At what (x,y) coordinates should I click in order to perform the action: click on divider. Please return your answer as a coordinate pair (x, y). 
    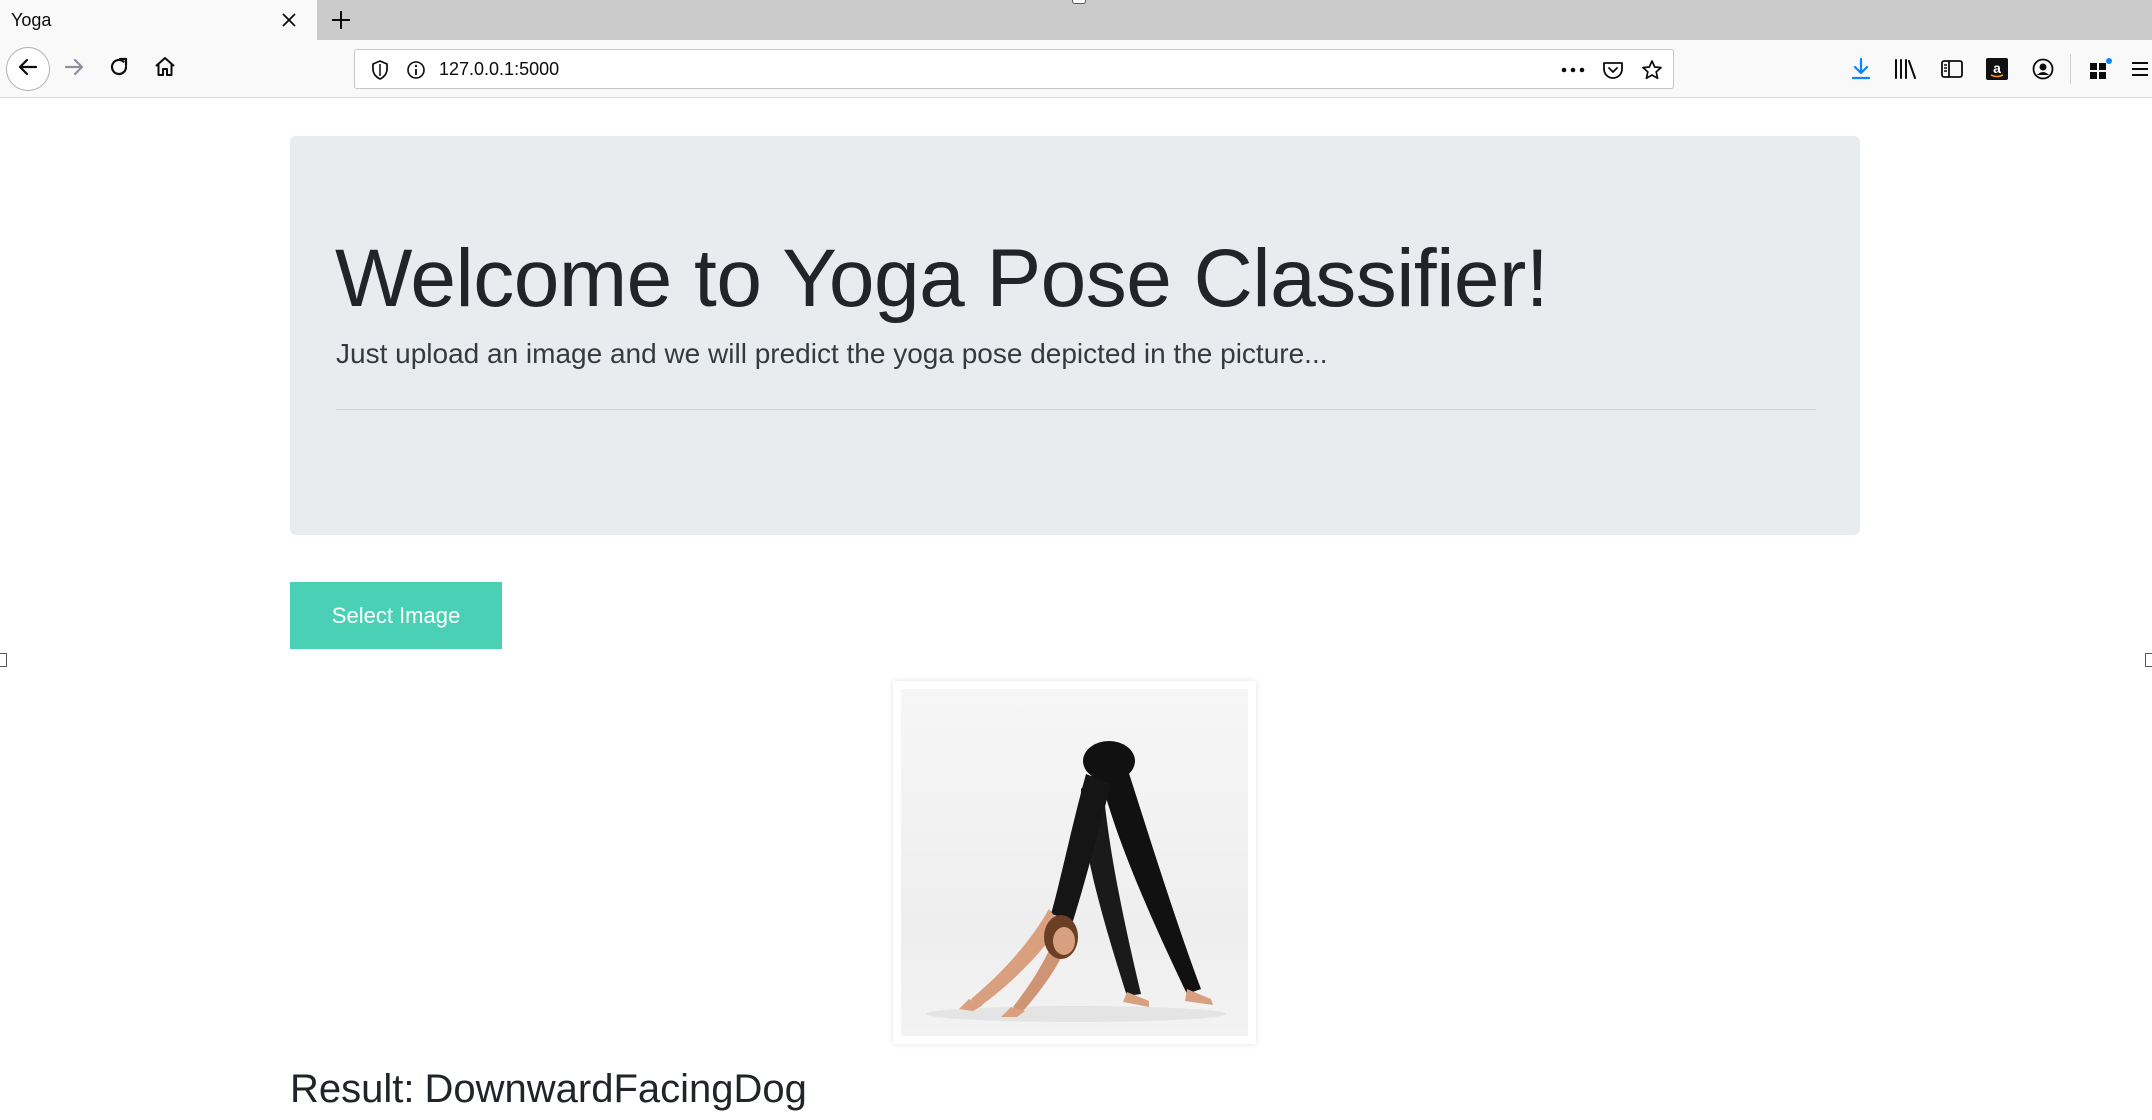
    Looking at the image, I should click on (1076, 409).